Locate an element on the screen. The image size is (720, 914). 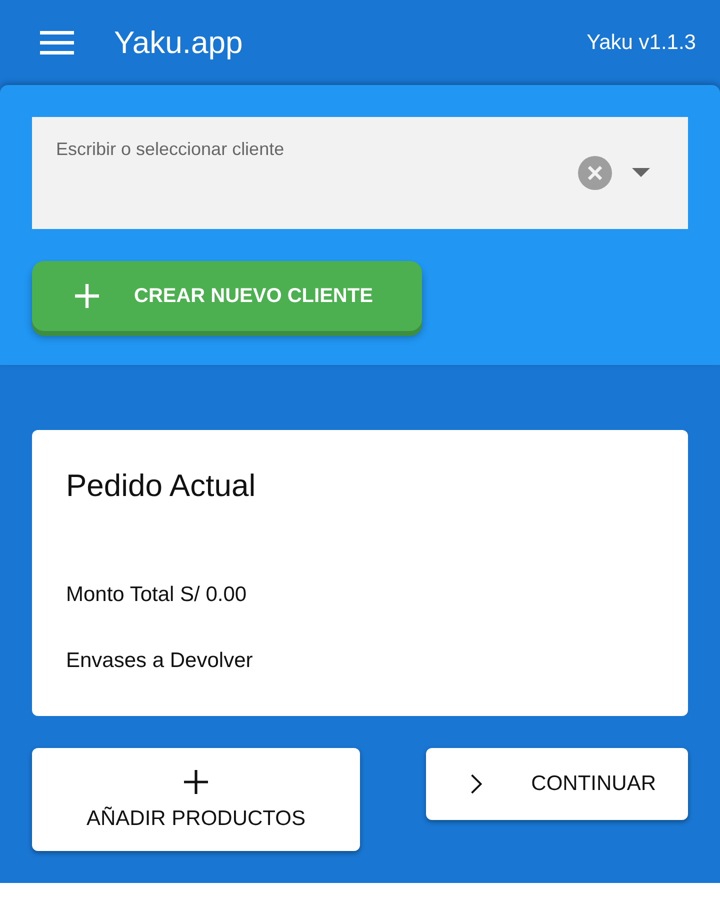
version-label: Yaku v1.1.3 is located at coordinates (641, 42).